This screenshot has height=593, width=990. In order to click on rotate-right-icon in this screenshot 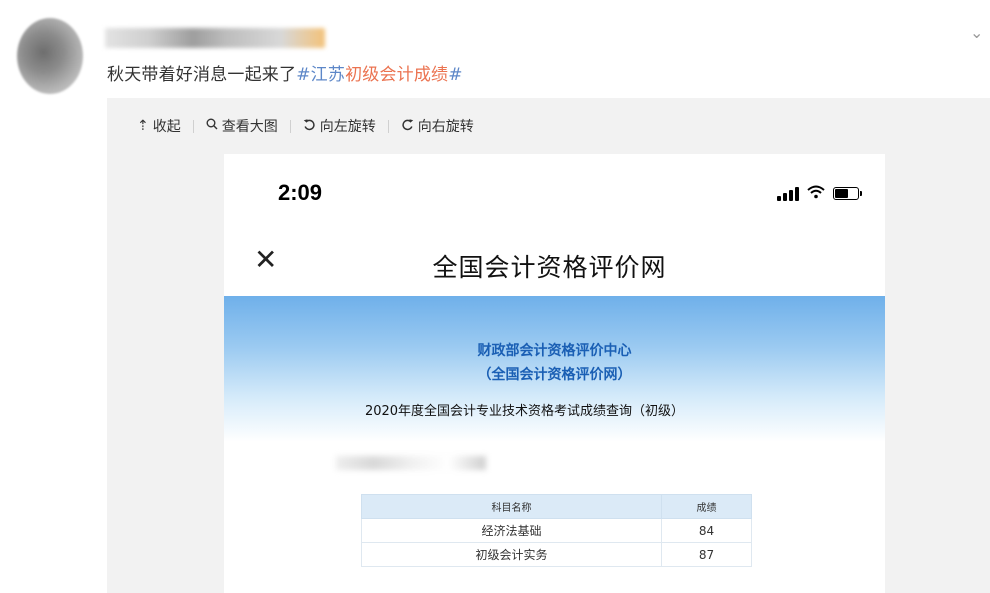, I will do `click(407, 126)`.